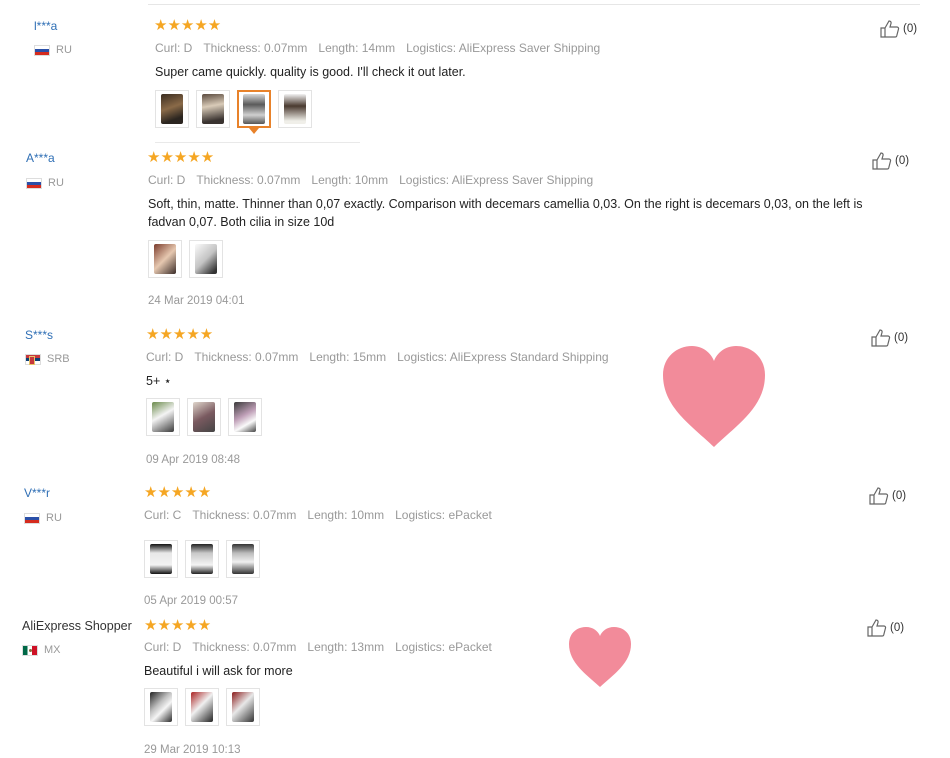  What do you see at coordinates (159, 381) in the screenshot?
I see `review-text: 5+ ⋆` at bounding box center [159, 381].